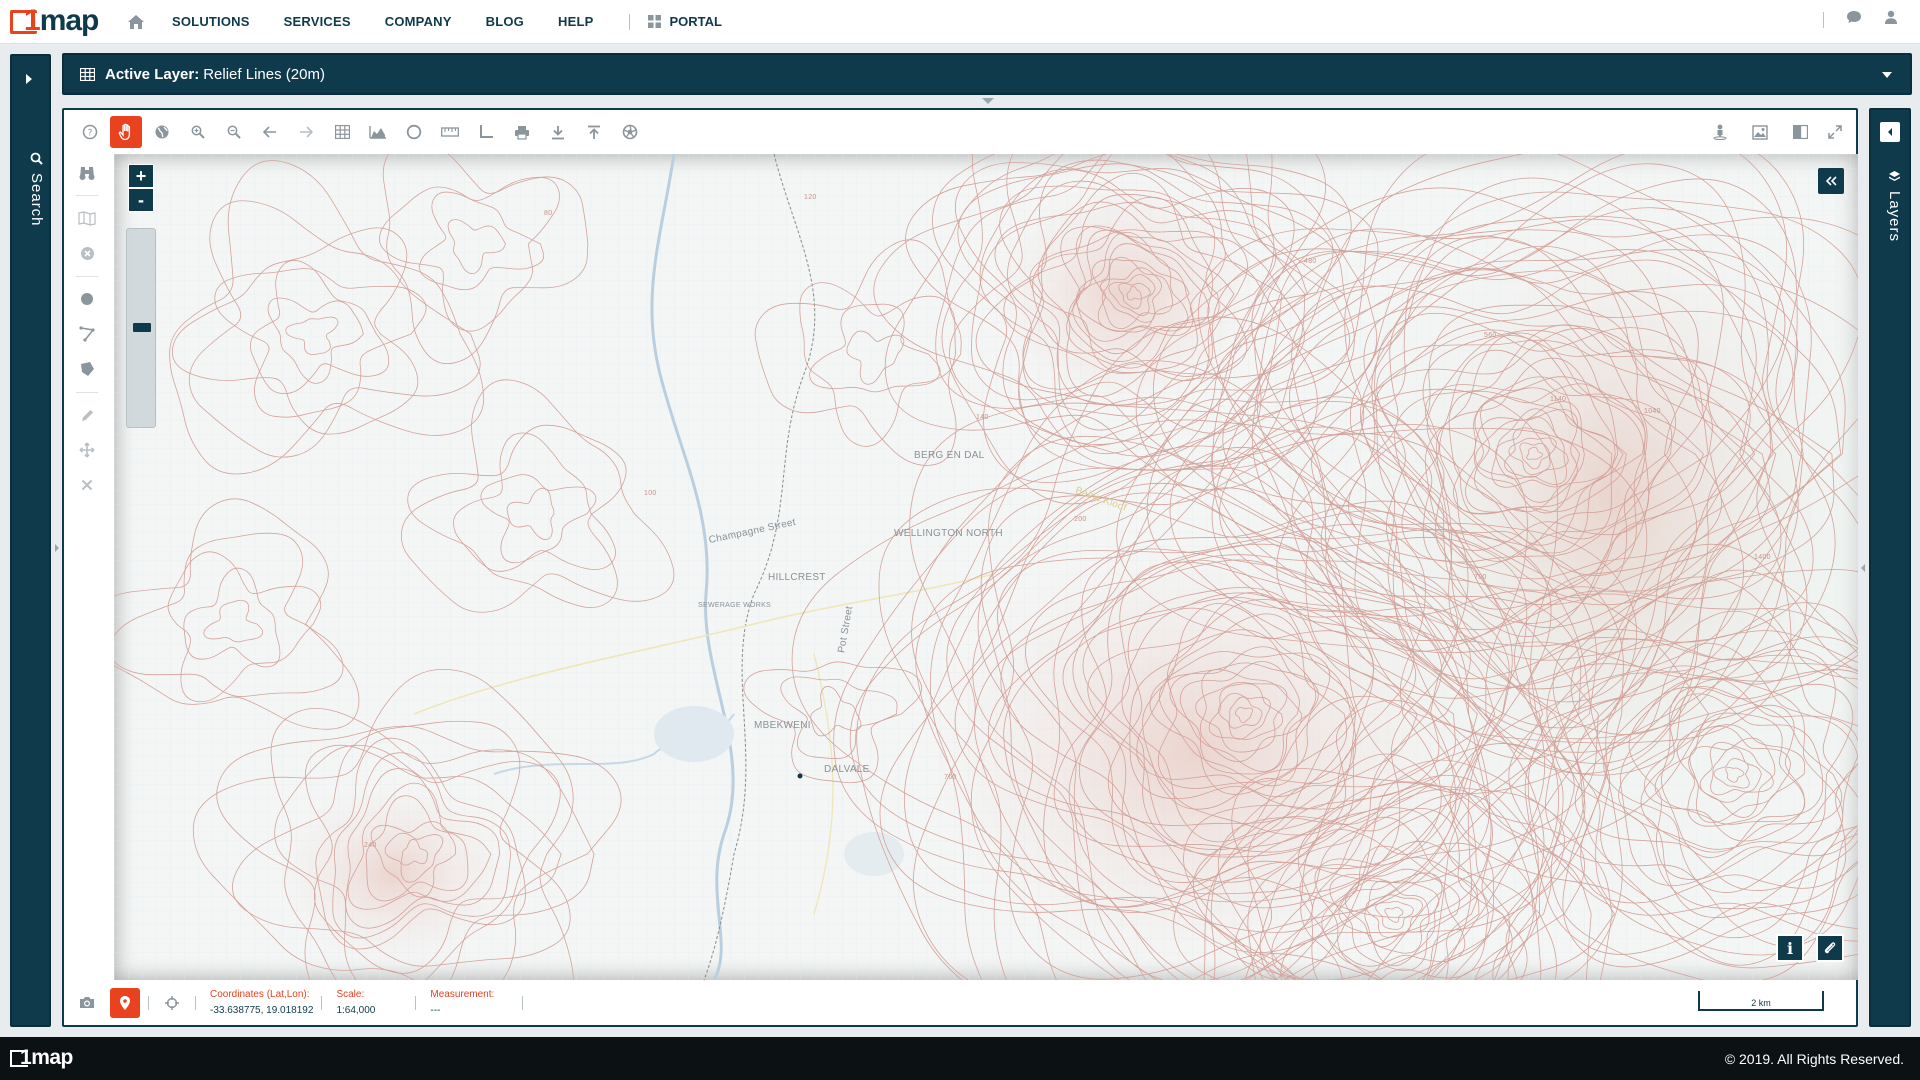 The image size is (1920, 1080). Describe the element at coordinates (136, 22) in the screenshot. I see `home-icon` at that location.